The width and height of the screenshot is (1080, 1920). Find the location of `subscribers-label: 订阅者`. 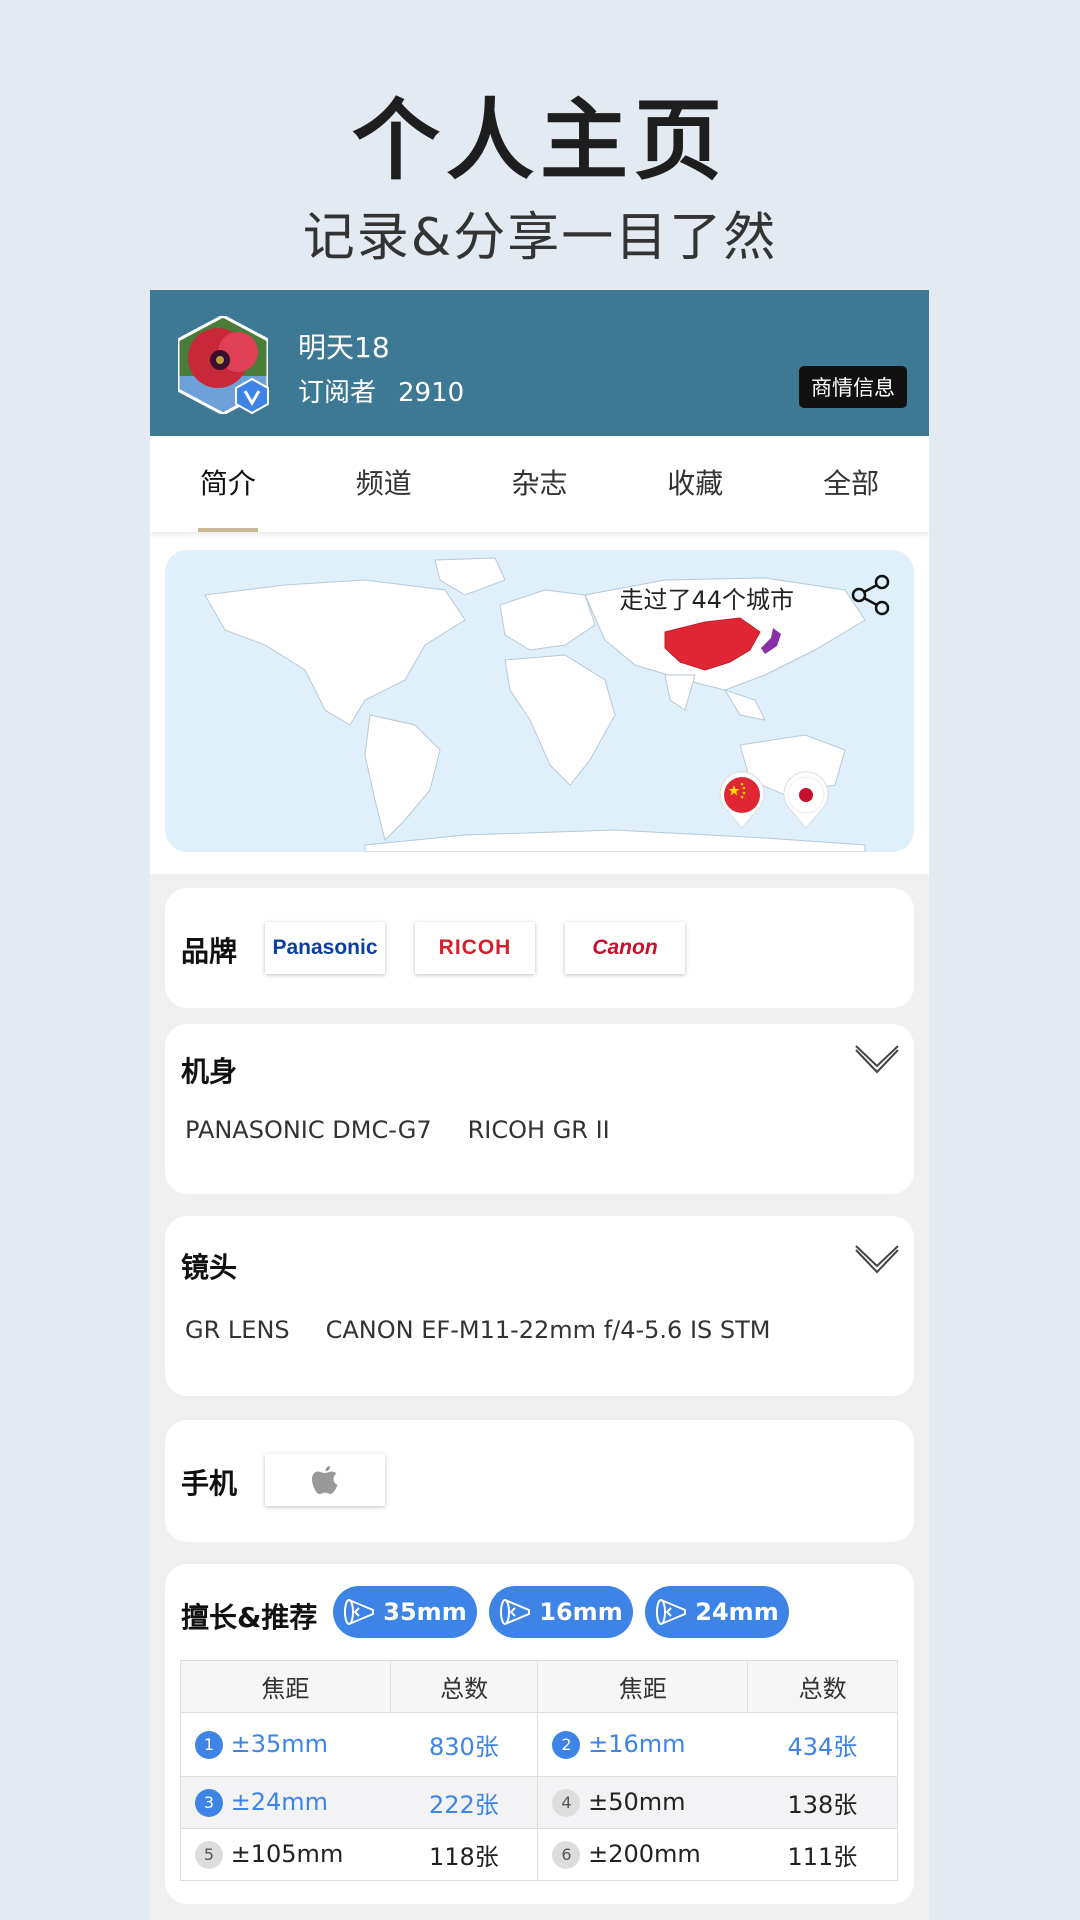

subscribers-label: 订阅者 is located at coordinates (337, 393).